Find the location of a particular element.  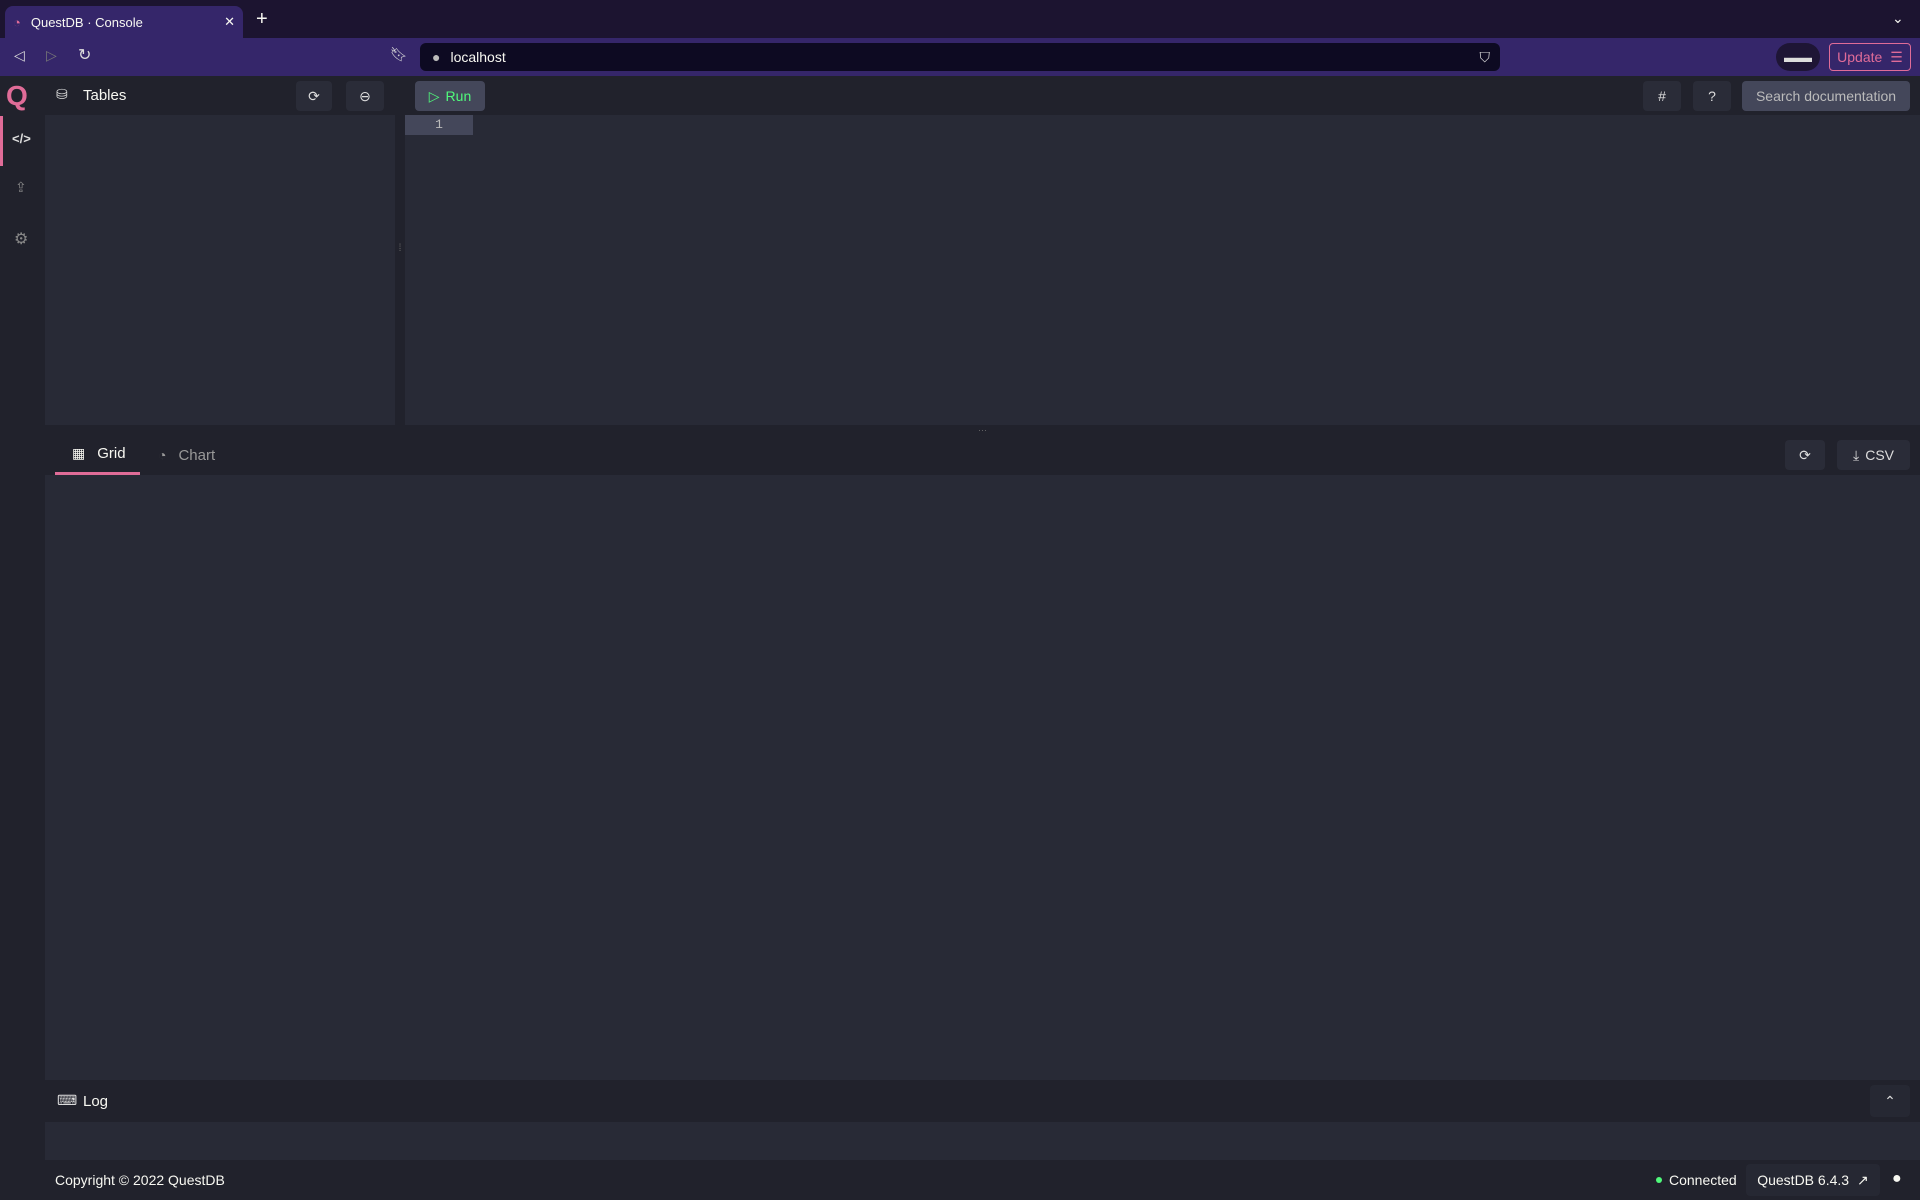

menu-icon: ☰ is located at coordinates (1896, 56).